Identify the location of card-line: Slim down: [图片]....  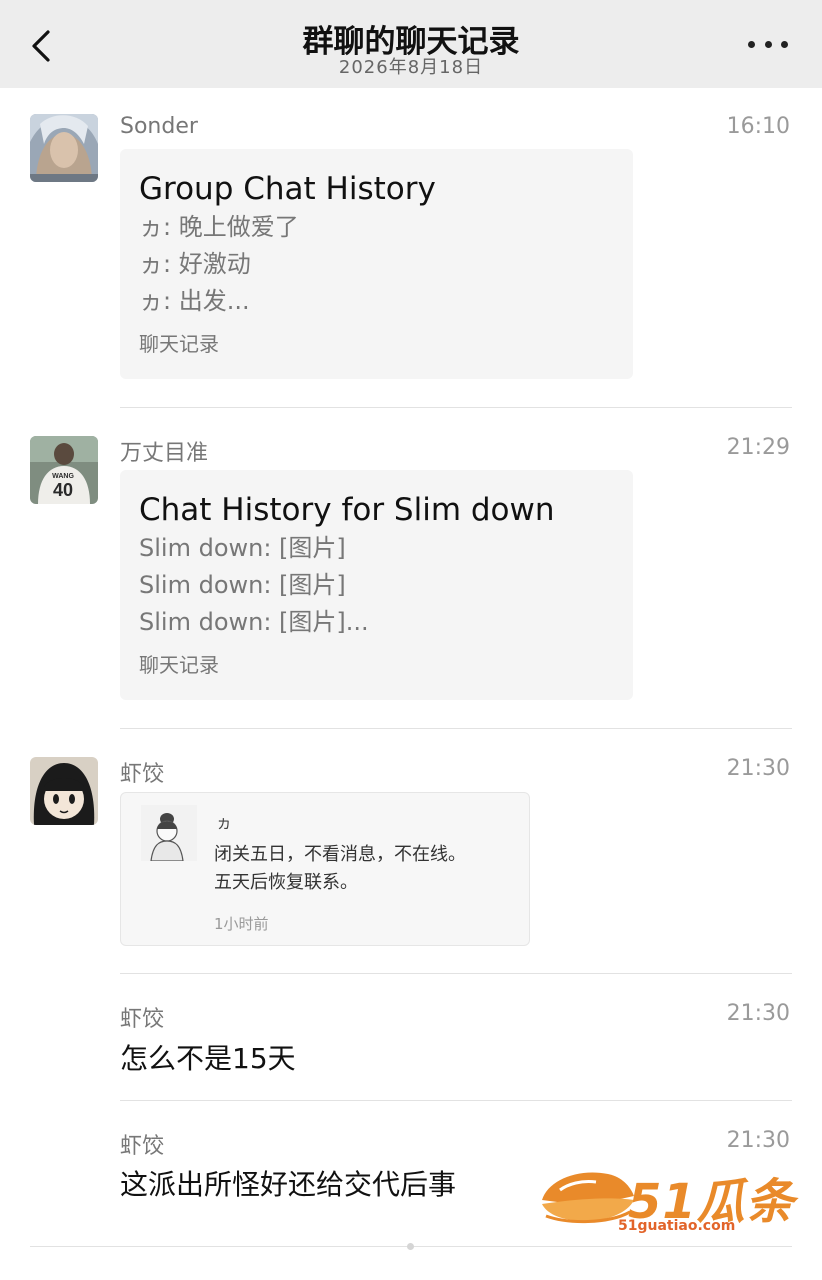
(254, 622).